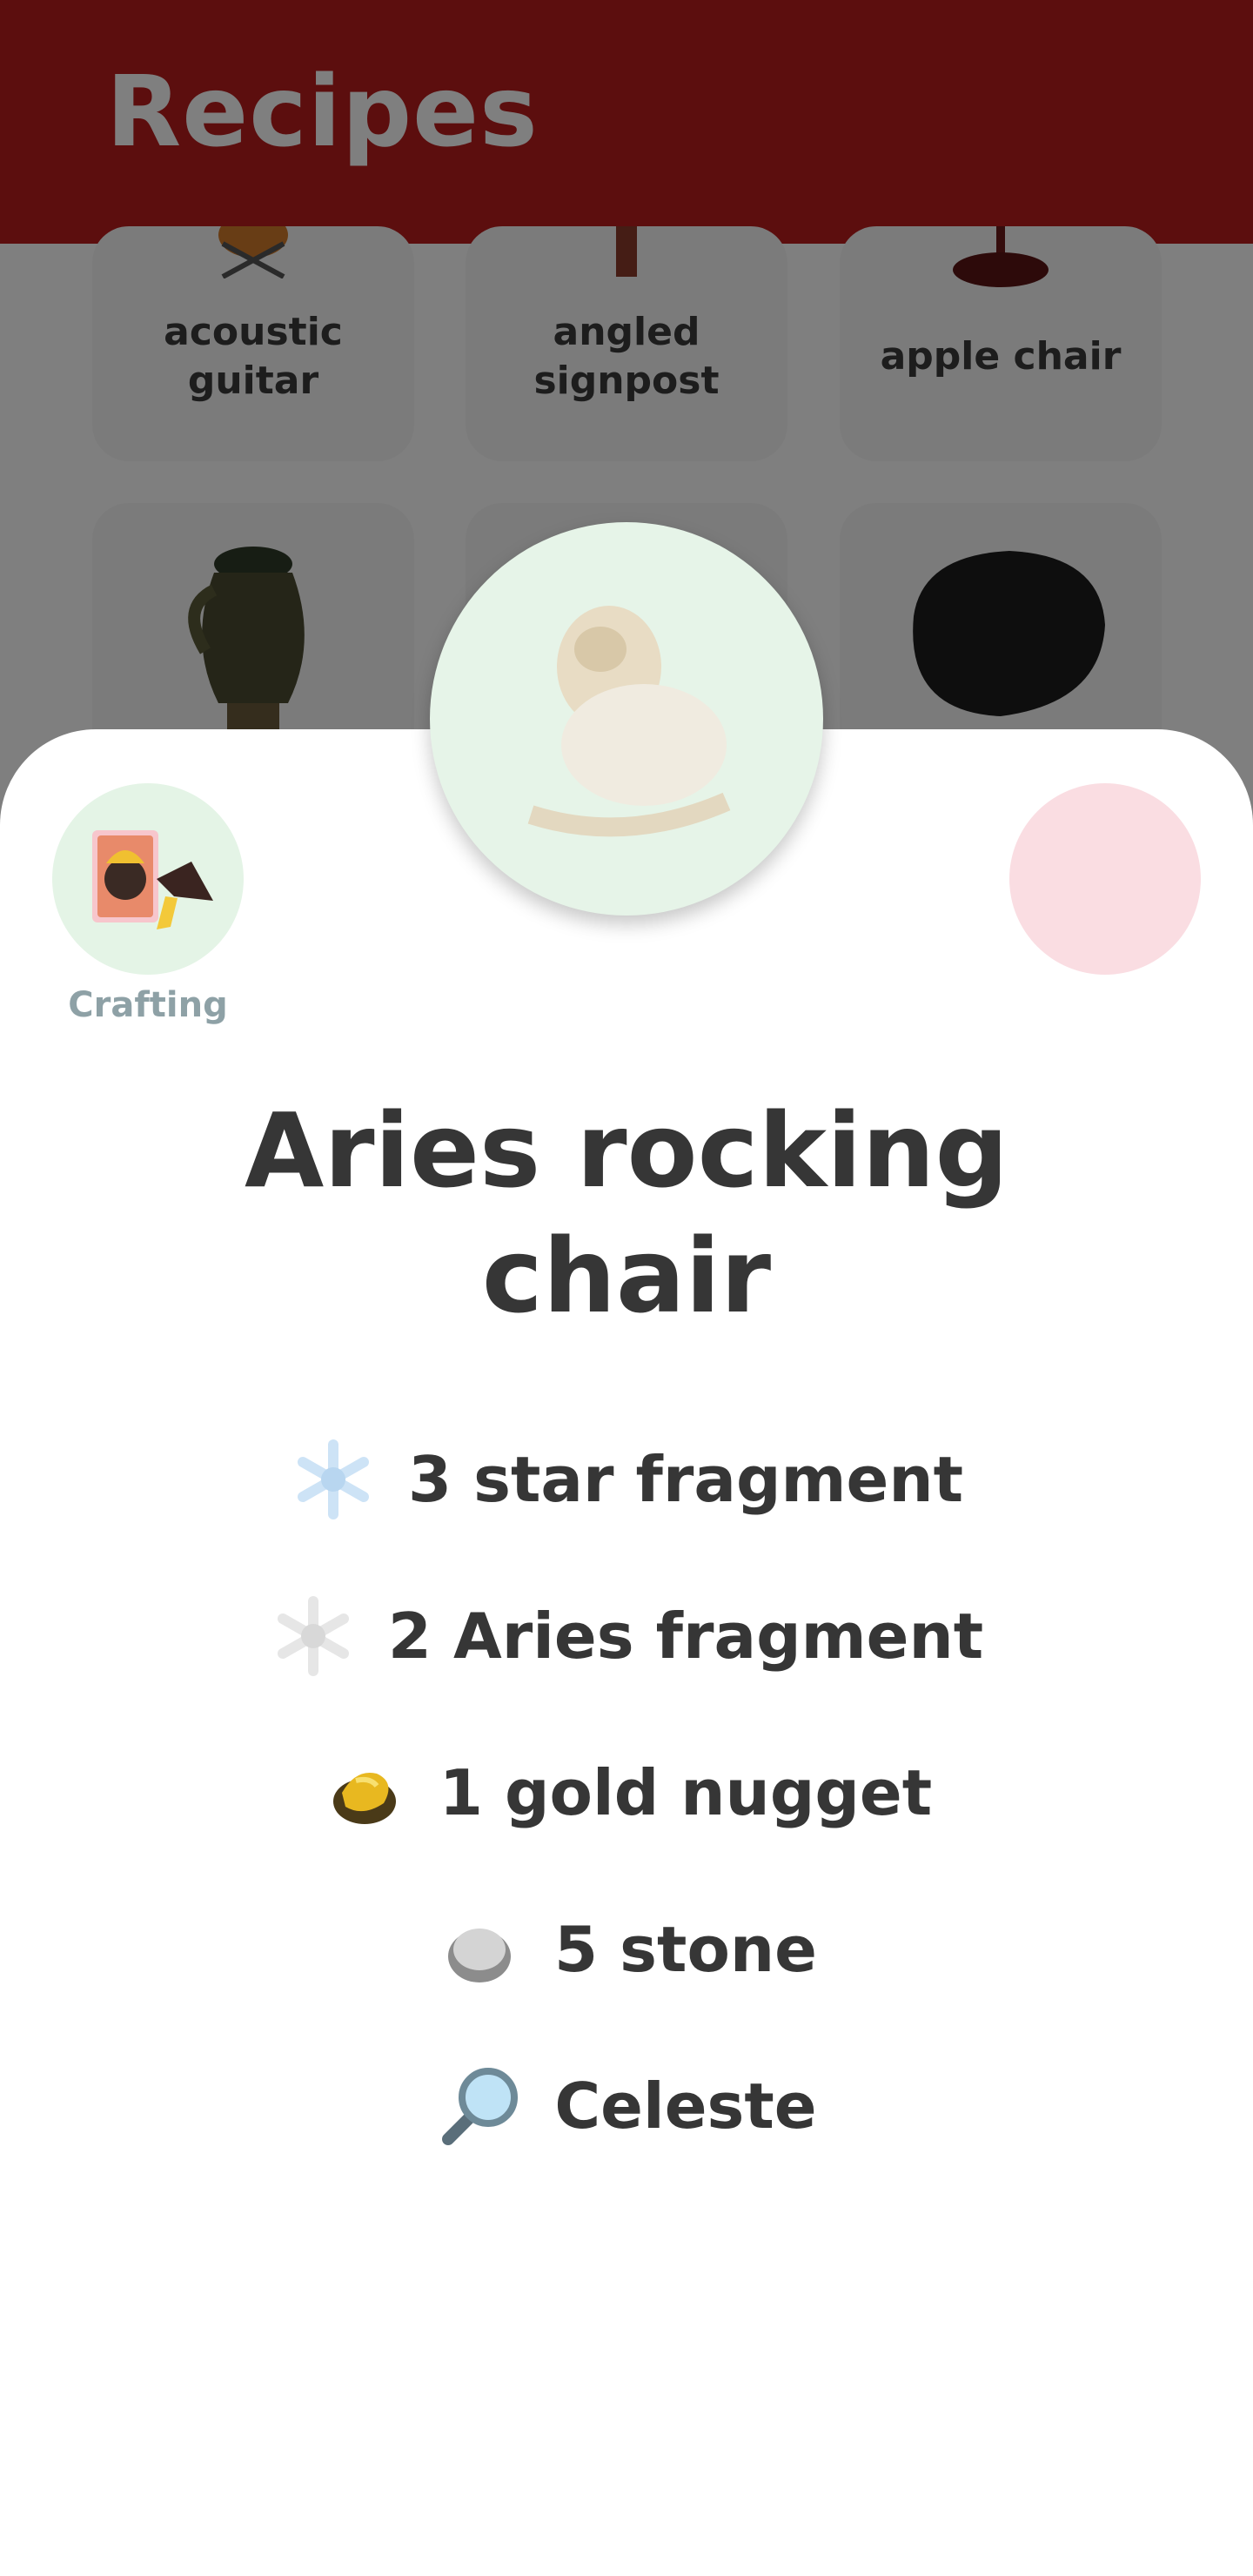 This screenshot has width=1253, height=2576. I want to click on aries-fragment-icon, so click(313, 1636).